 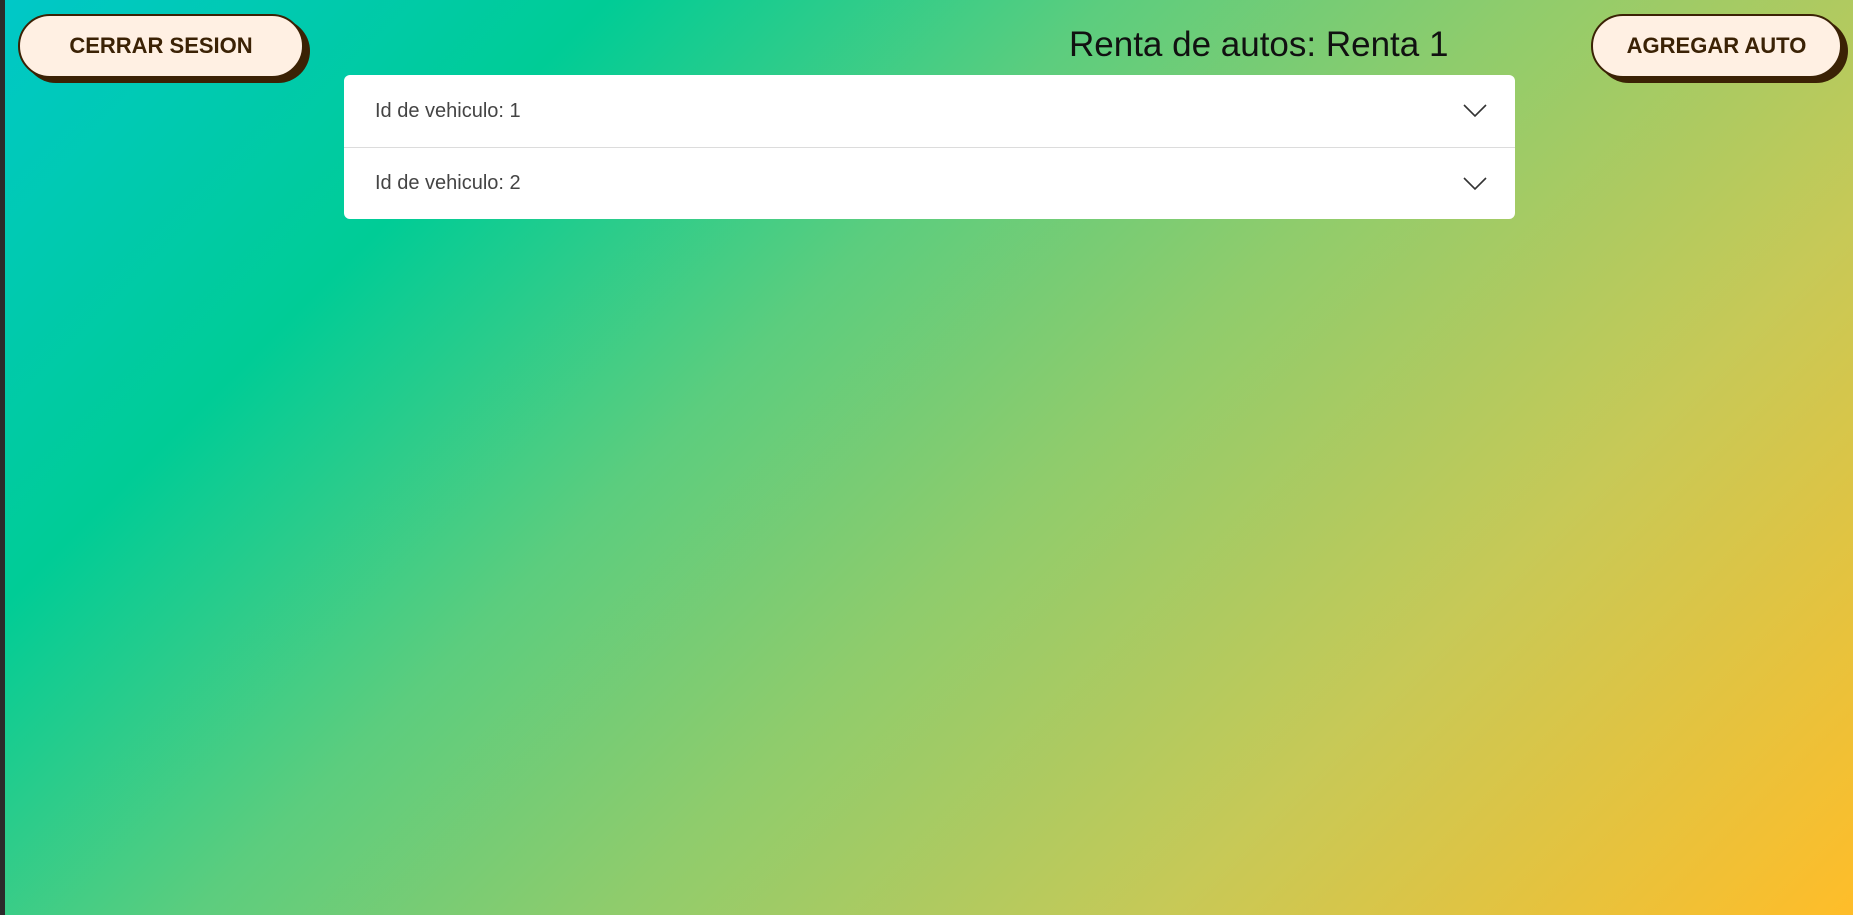 What do you see at coordinates (161, 46) in the screenshot?
I see `logout-button: CERRAR SESION` at bounding box center [161, 46].